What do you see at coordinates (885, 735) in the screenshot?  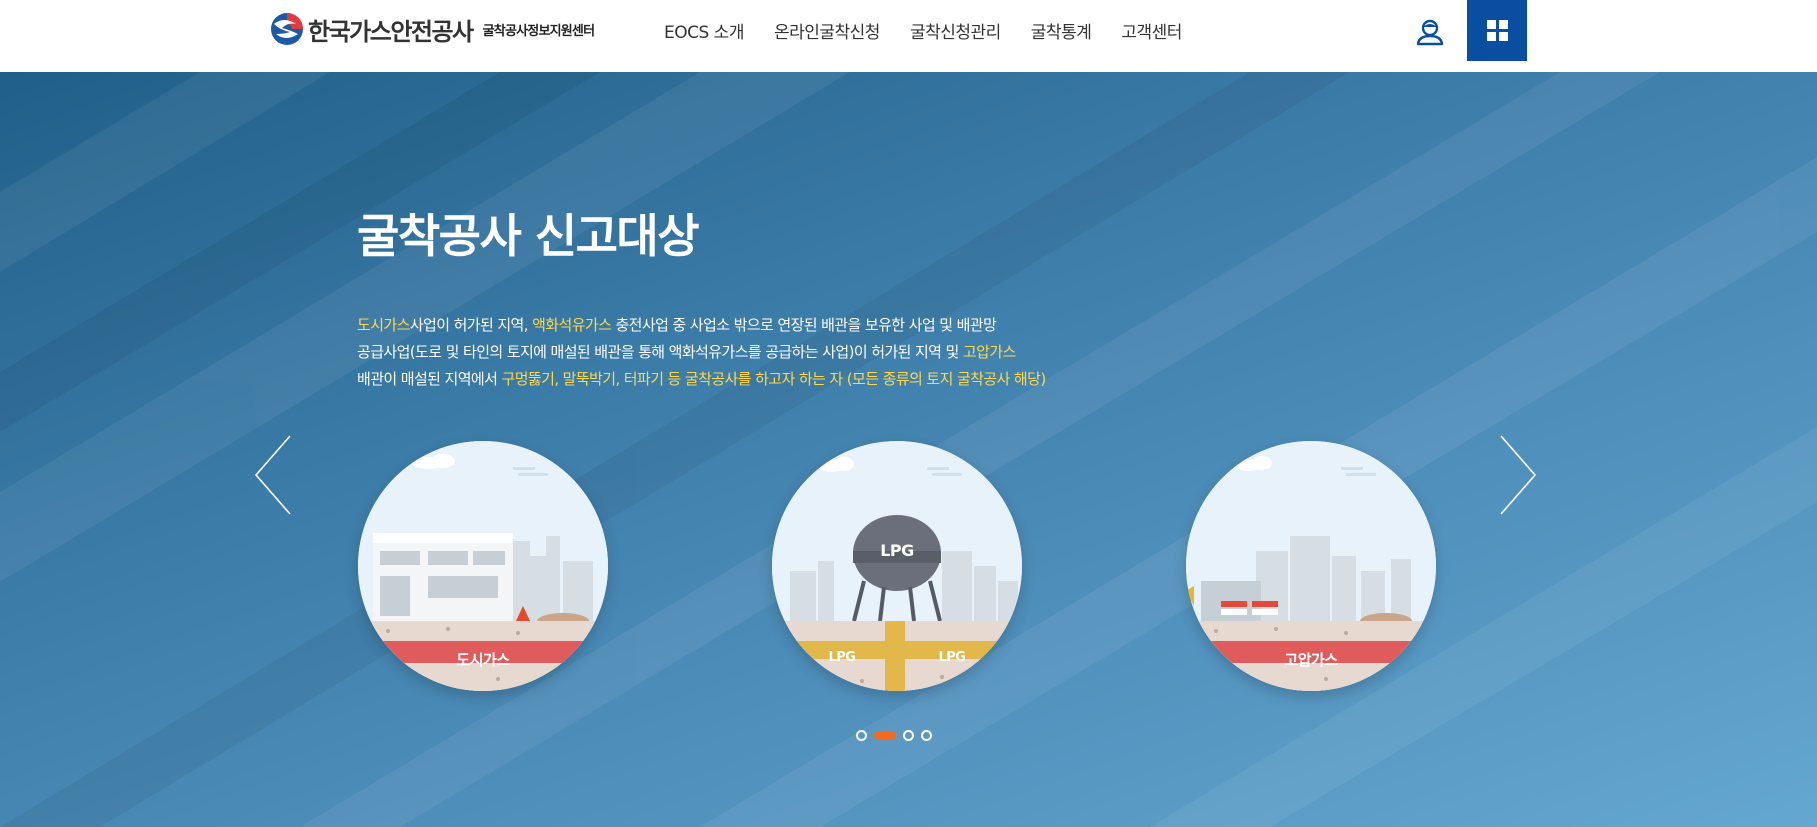 I see `pagination-dot-2-active` at bounding box center [885, 735].